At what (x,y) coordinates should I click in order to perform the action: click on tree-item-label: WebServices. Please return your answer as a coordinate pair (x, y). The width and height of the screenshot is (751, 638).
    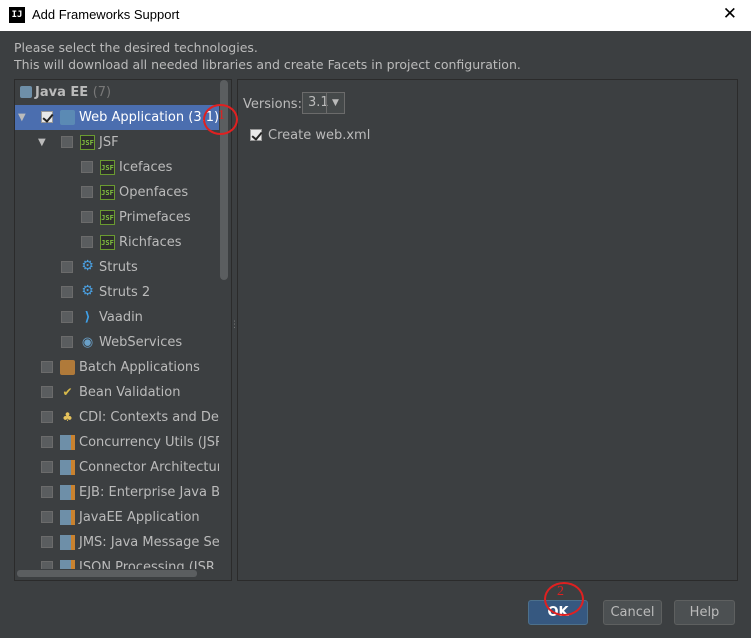
    Looking at the image, I should click on (141, 342).